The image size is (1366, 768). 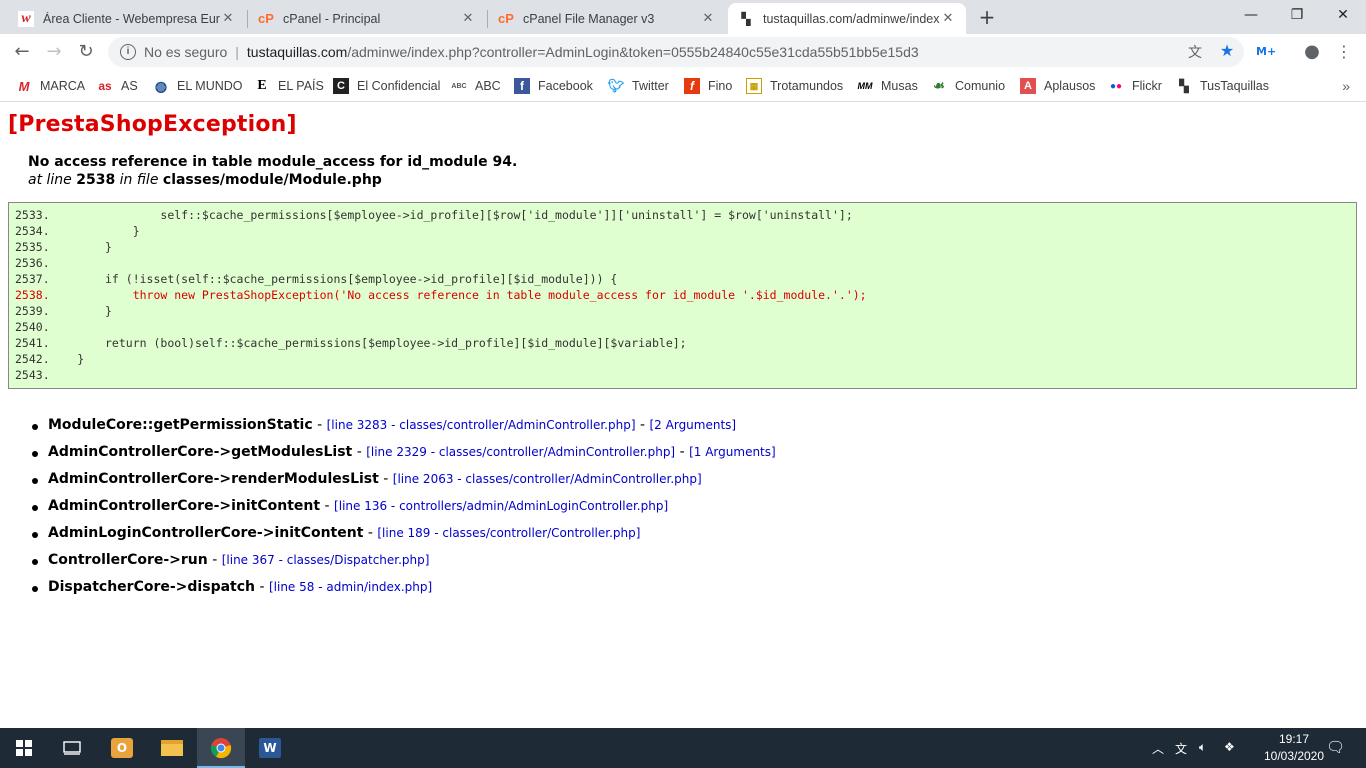 What do you see at coordinates (172, 748) in the screenshot?
I see `file-explorer-icon` at bounding box center [172, 748].